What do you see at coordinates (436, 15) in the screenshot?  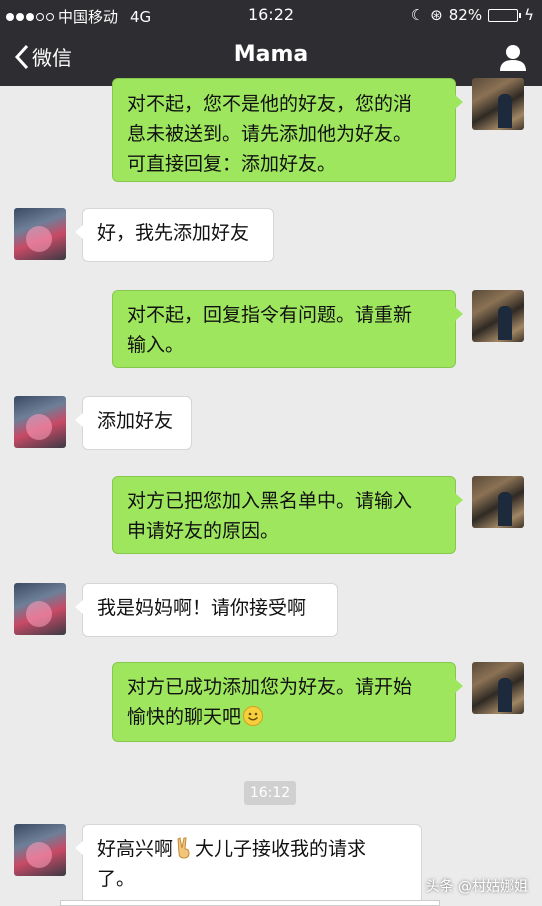 I see `rotation-lock-icon: ⊛` at bounding box center [436, 15].